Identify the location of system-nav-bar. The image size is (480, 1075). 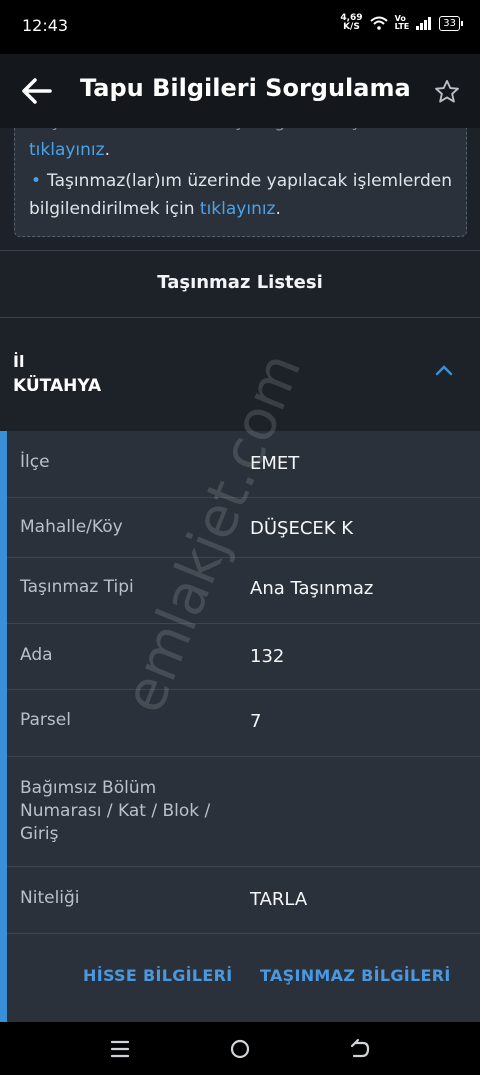
(240, 1048).